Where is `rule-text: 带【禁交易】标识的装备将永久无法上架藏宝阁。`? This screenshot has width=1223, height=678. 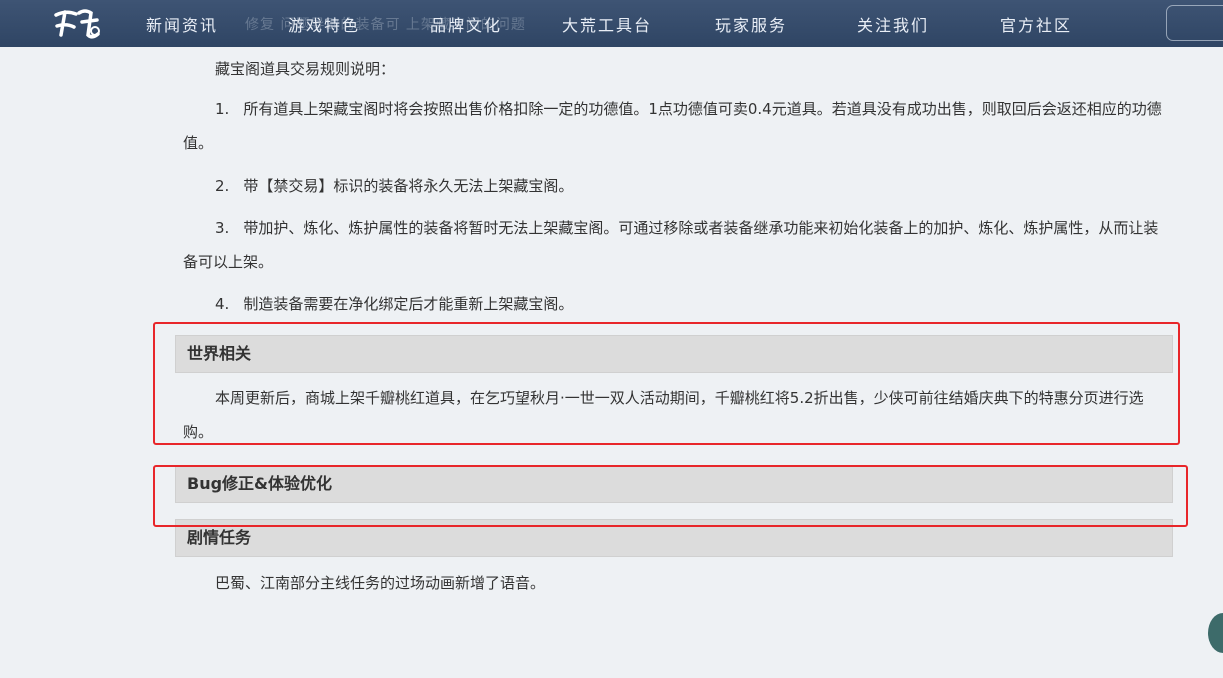
rule-text: 带【禁交易】标识的装备将永久无法上架藏宝阁。 is located at coordinates (408, 186).